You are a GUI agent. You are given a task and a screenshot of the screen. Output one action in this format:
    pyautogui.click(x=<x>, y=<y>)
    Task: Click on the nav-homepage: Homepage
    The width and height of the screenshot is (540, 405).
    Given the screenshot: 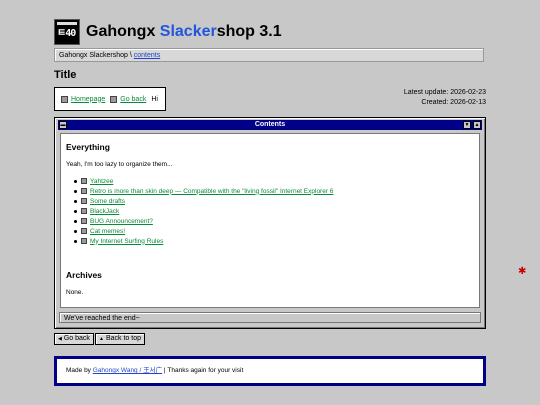 What is the action you would take?
    pyautogui.click(x=83, y=99)
    